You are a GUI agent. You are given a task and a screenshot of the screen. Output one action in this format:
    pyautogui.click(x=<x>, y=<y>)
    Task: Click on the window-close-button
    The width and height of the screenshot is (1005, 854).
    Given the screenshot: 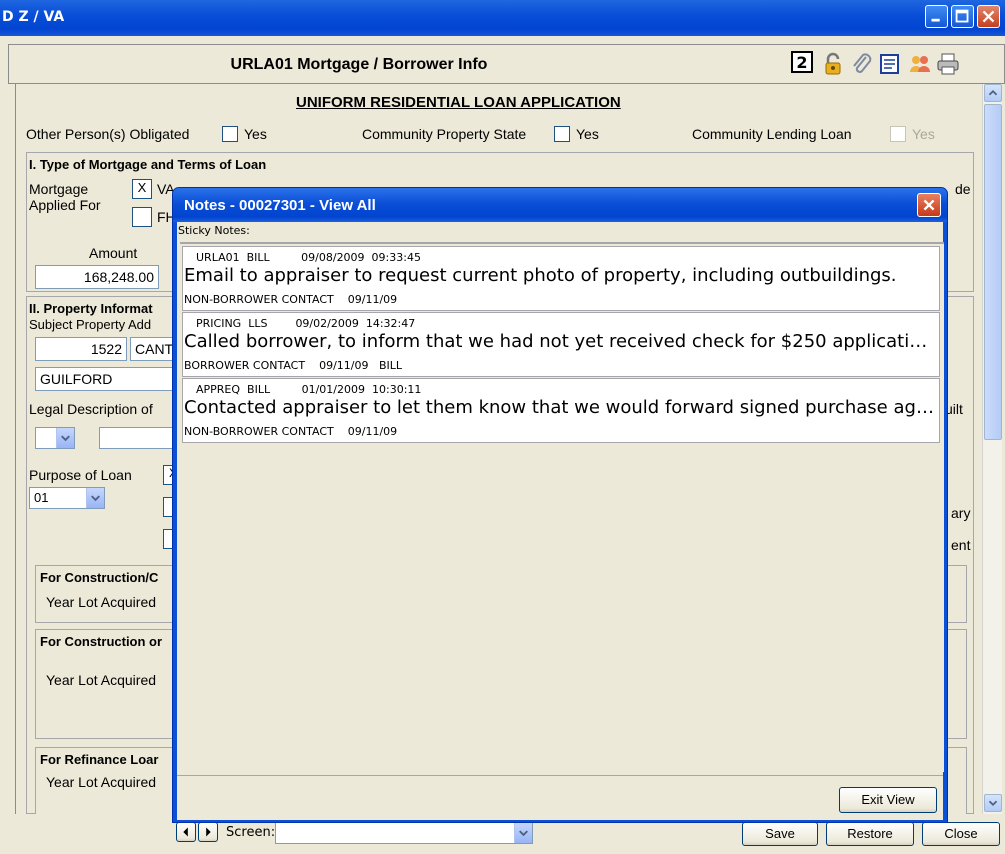 What is the action you would take?
    pyautogui.click(x=988, y=16)
    